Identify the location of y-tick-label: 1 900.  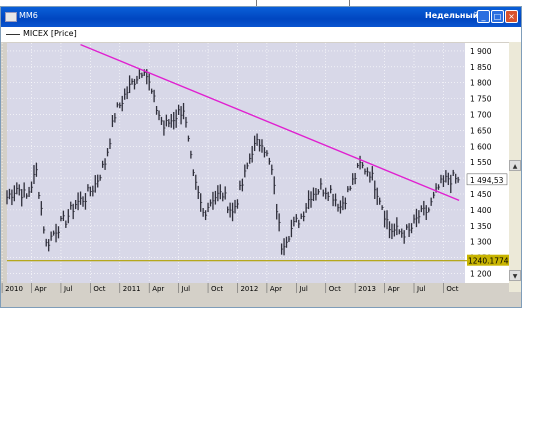
(481, 51).